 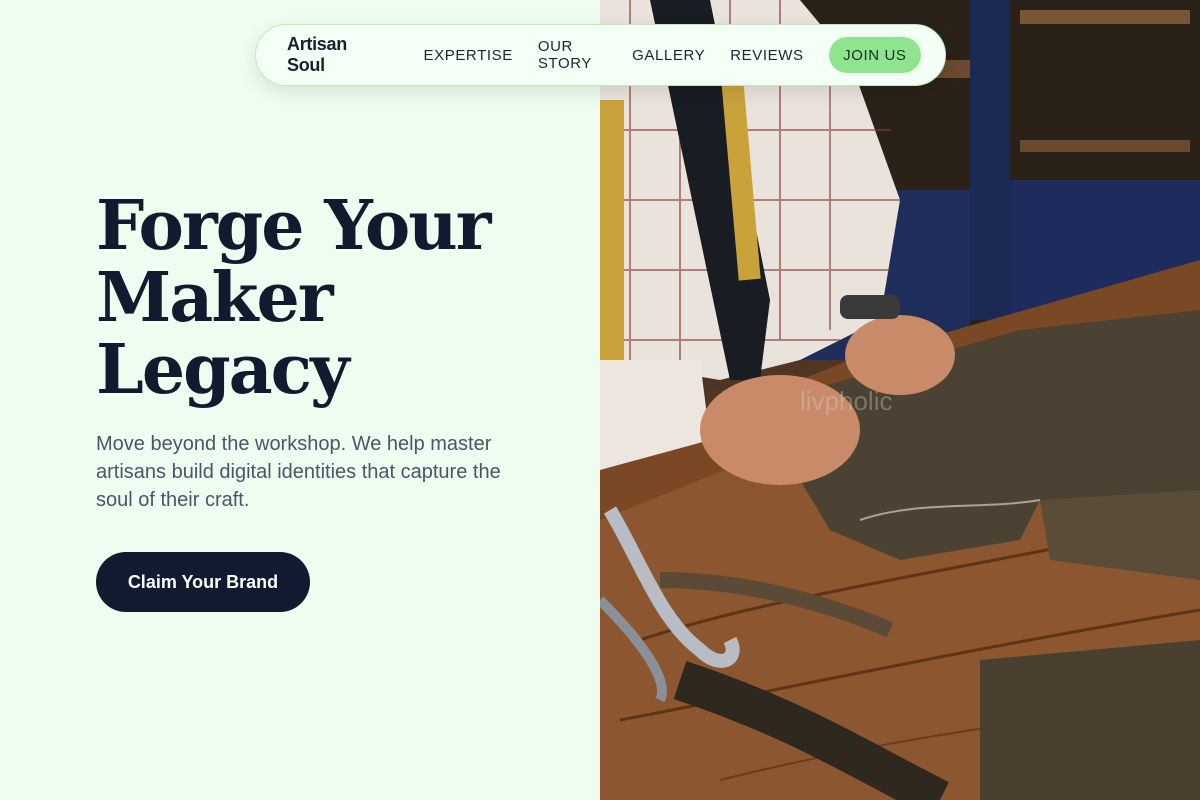 What do you see at coordinates (215, 298) in the screenshot?
I see `hero-title-line: Maker` at bounding box center [215, 298].